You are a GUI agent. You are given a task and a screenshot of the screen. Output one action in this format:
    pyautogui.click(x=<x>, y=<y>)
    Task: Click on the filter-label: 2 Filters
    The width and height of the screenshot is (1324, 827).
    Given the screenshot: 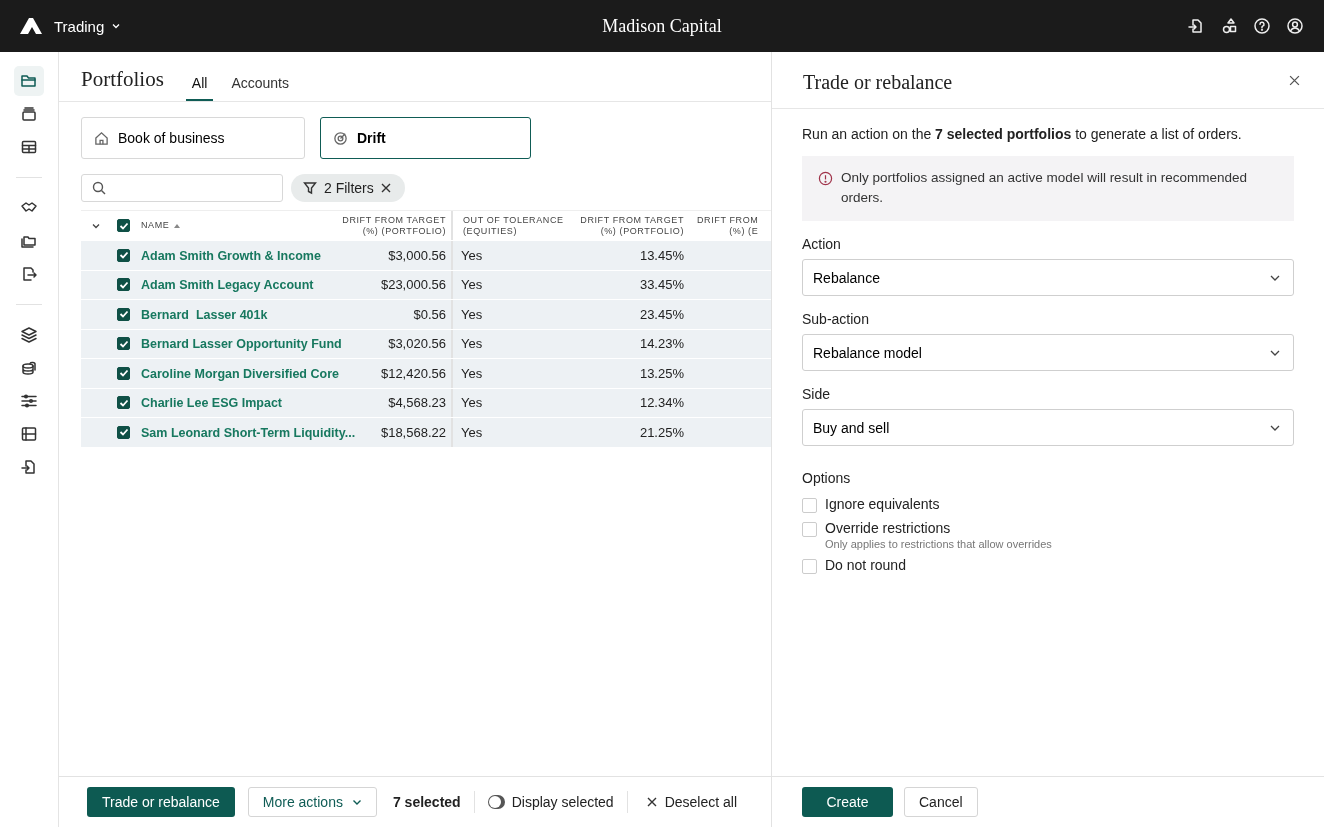 What is the action you would take?
    pyautogui.click(x=349, y=188)
    